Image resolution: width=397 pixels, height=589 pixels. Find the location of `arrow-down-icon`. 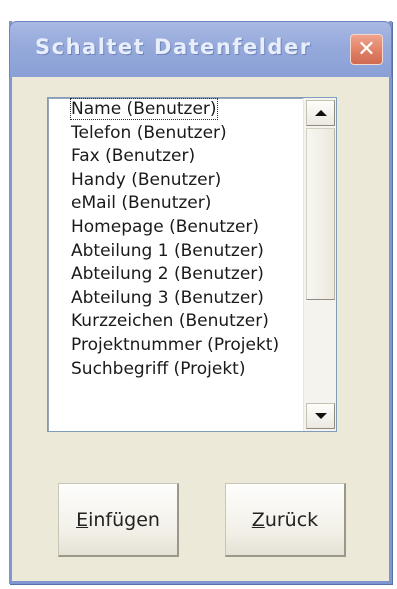

arrow-down-icon is located at coordinates (320, 416).